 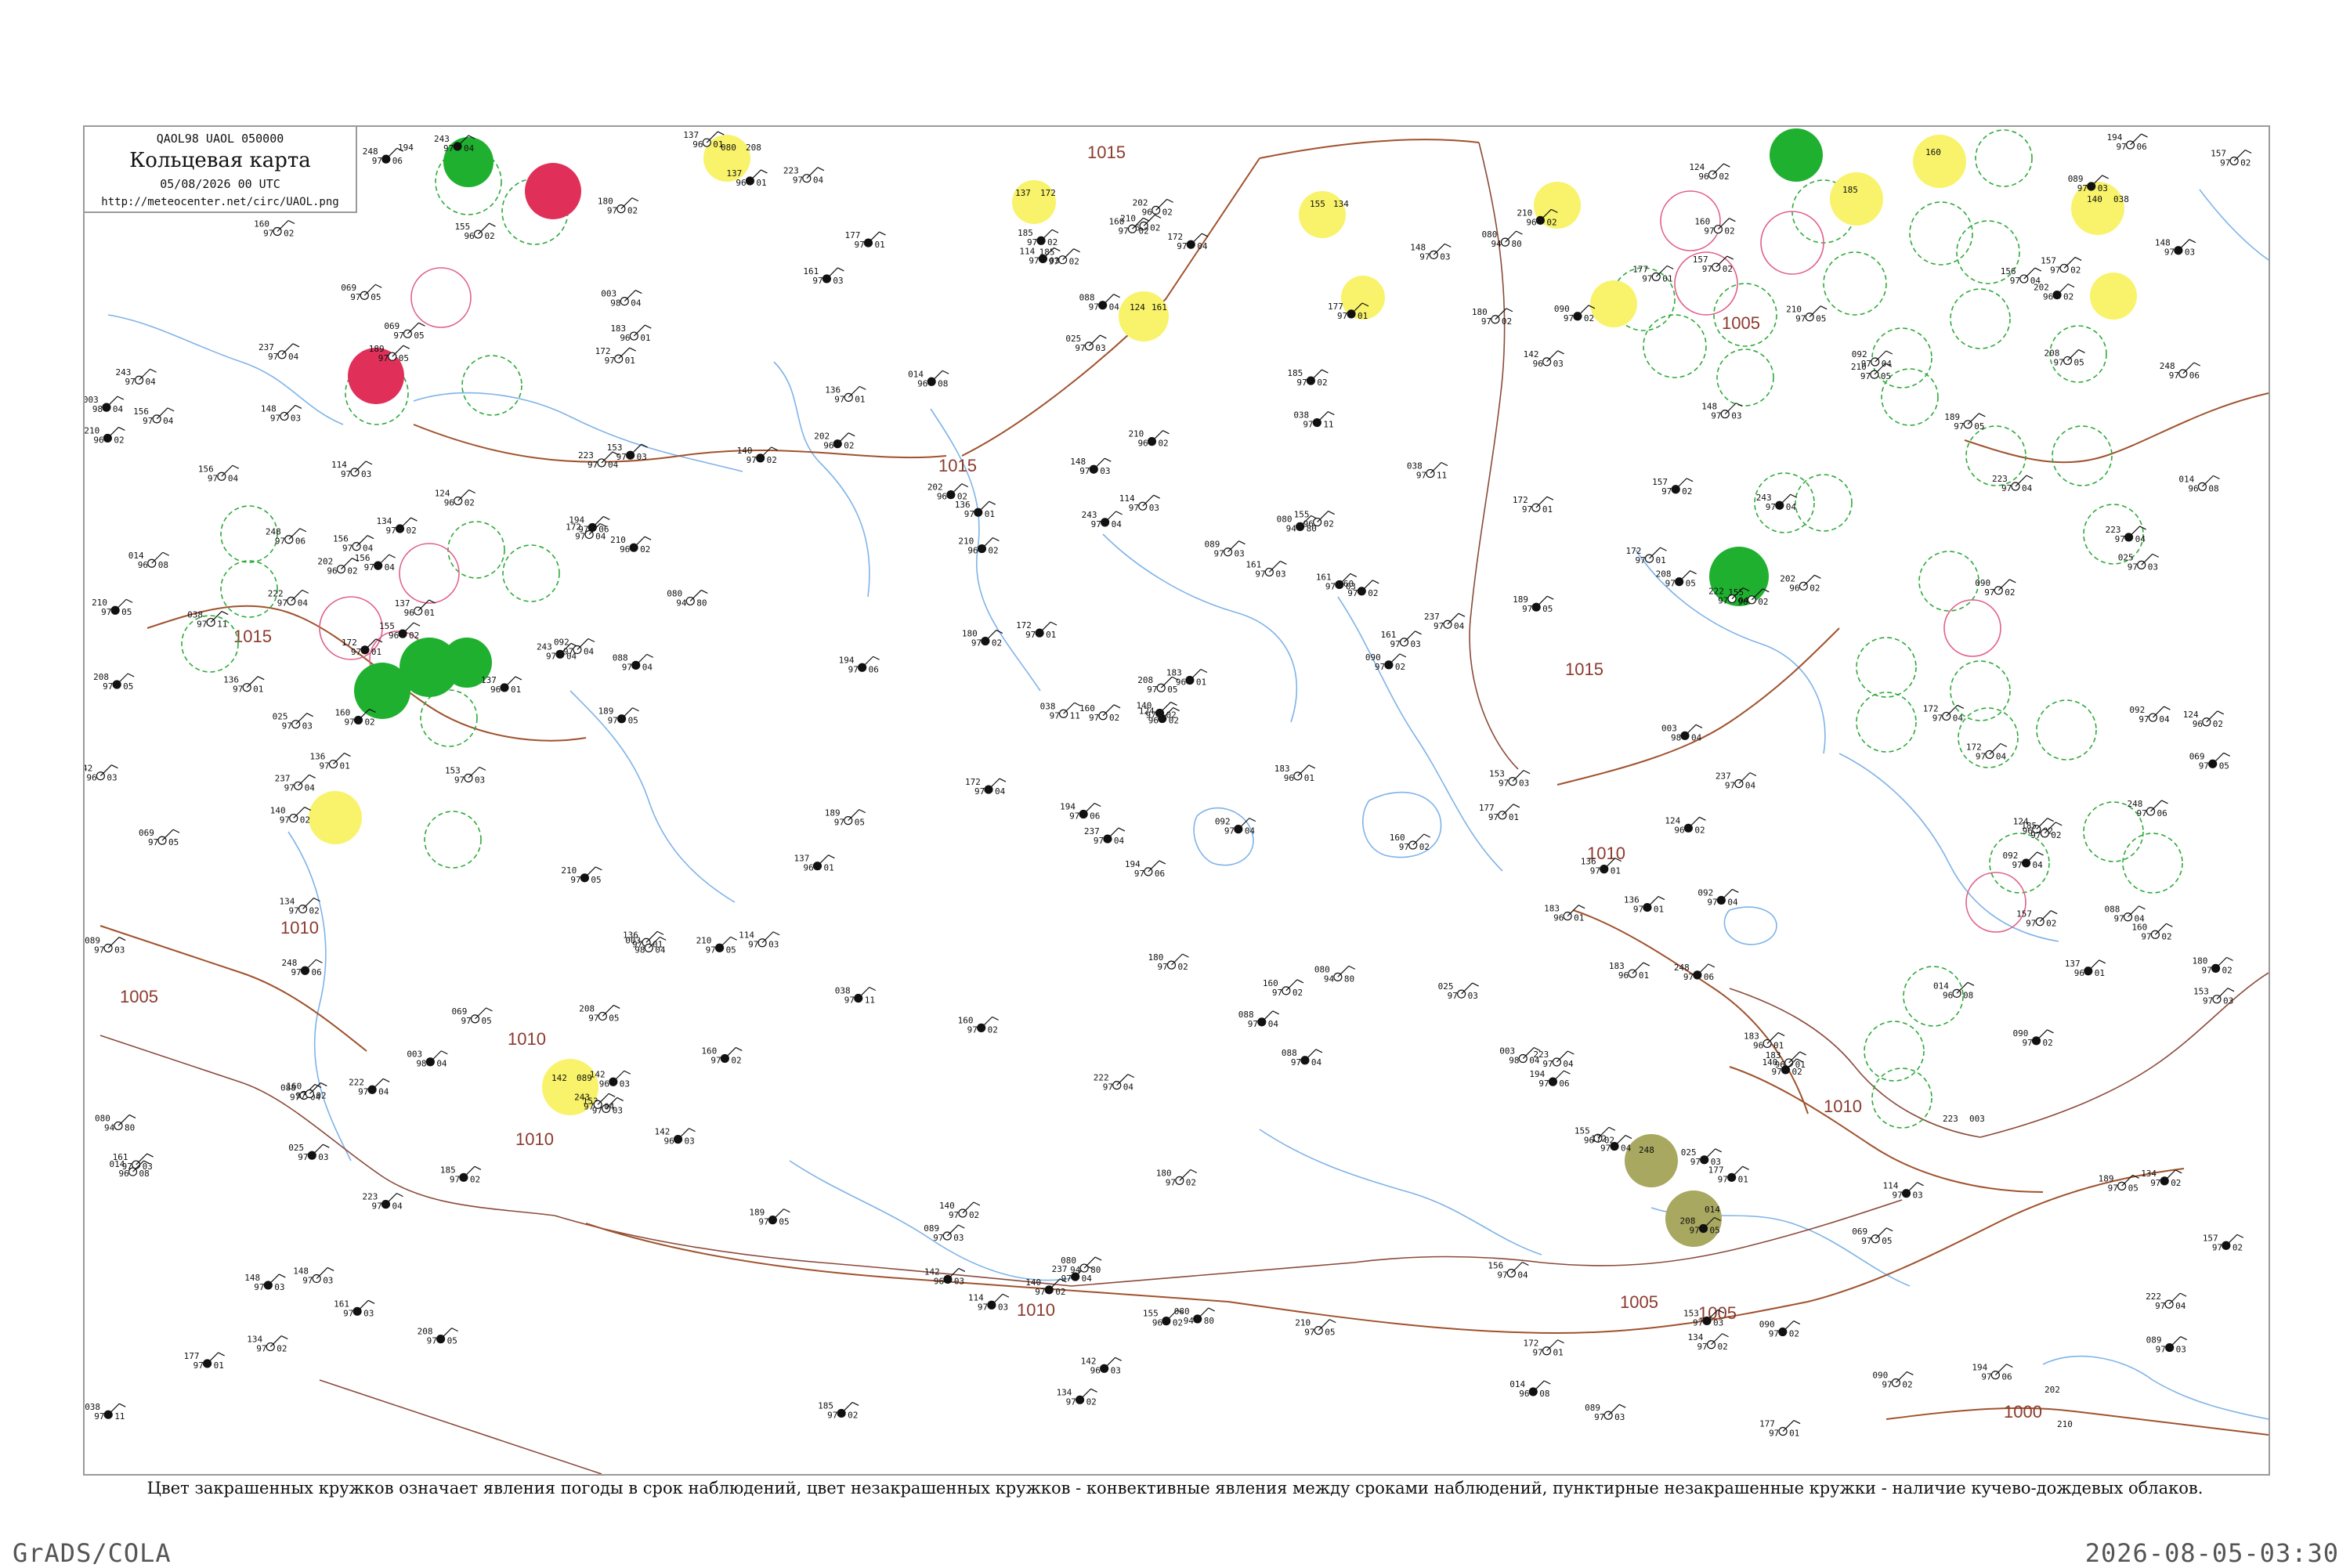 What do you see at coordinates (1209, 1321) in the screenshot?
I see `station-tendency: 80` at bounding box center [1209, 1321].